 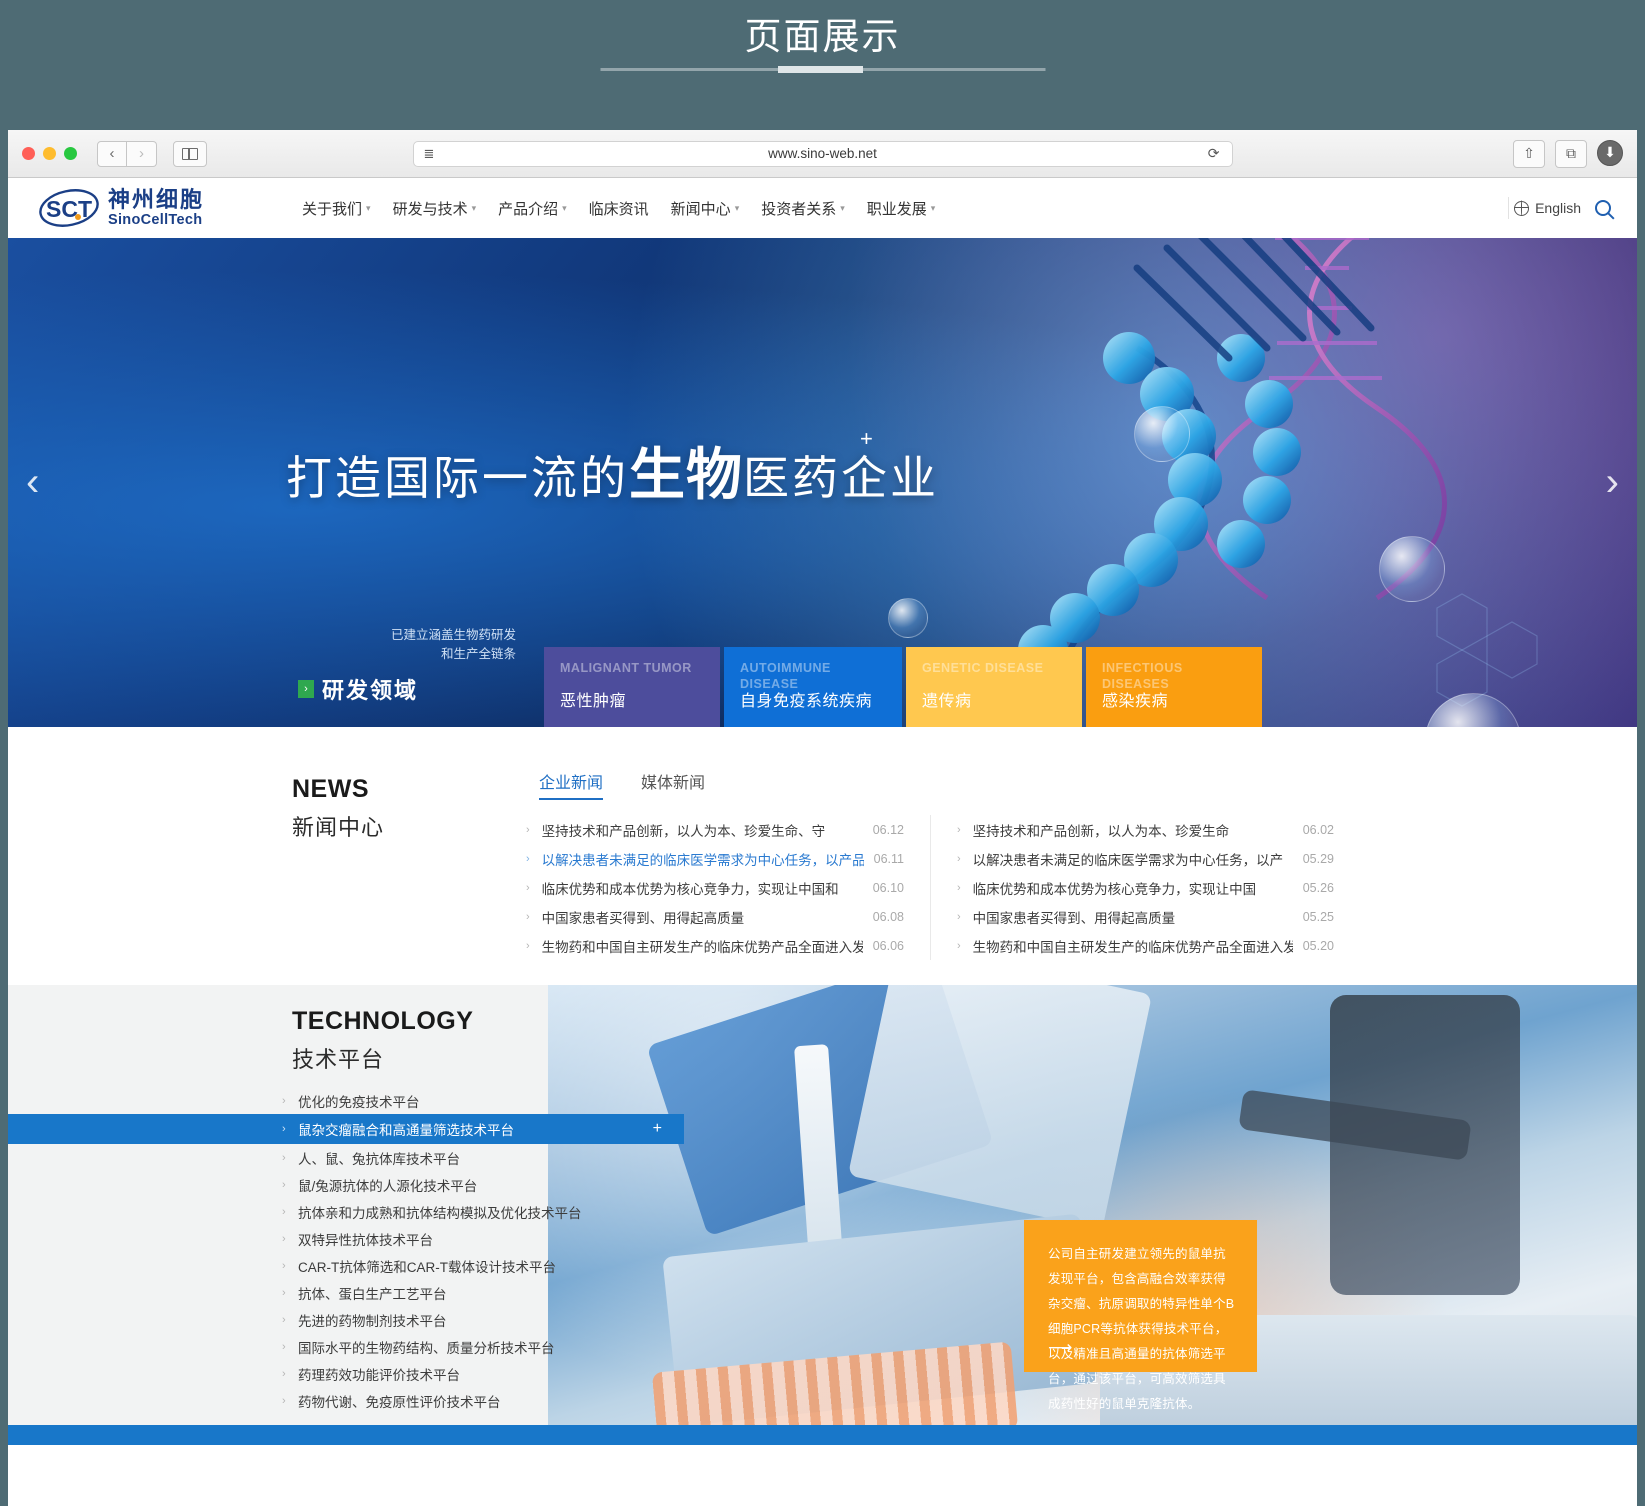 I want to click on hero-plus-mark: +, so click(x=866, y=438).